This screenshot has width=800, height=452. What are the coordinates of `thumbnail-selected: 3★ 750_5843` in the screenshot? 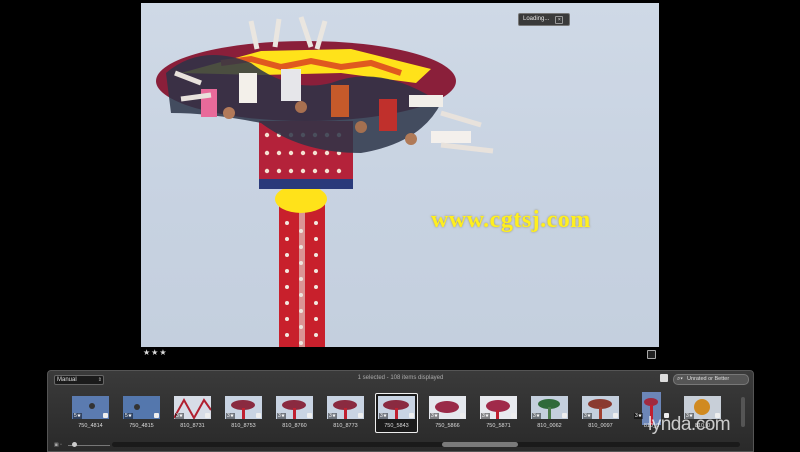 It's located at (396, 413).